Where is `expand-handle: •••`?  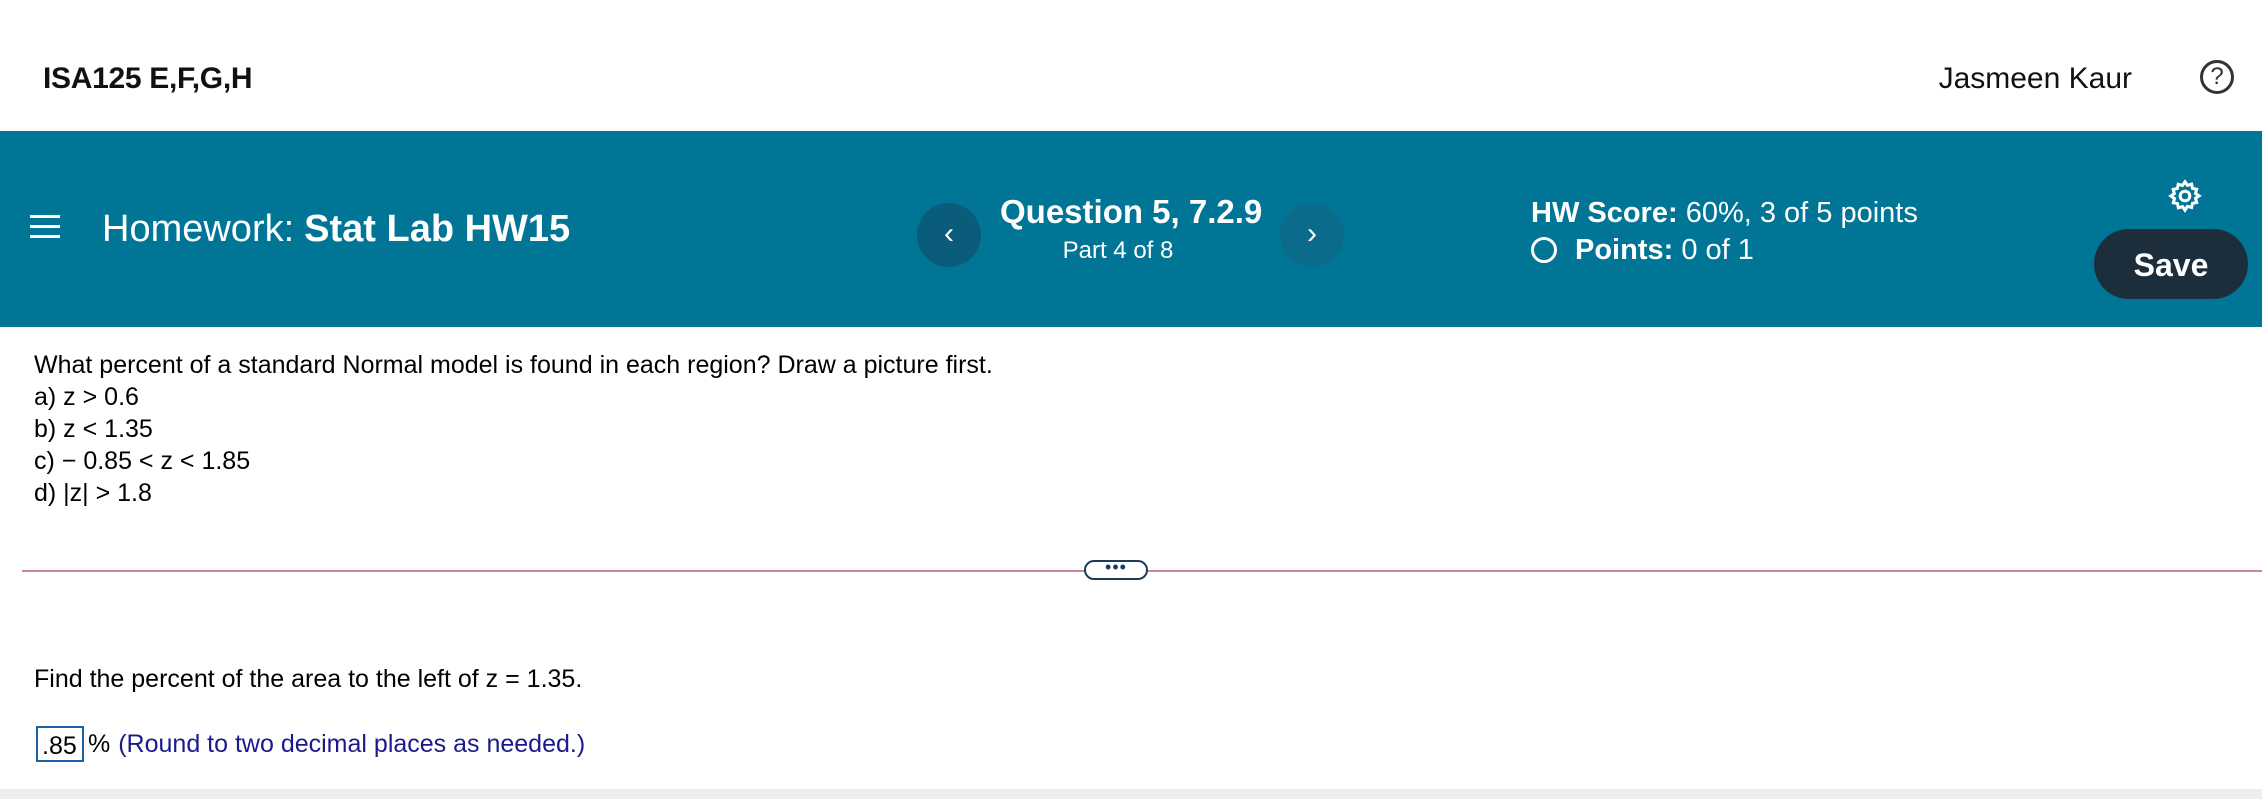 expand-handle: ••• is located at coordinates (1116, 569).